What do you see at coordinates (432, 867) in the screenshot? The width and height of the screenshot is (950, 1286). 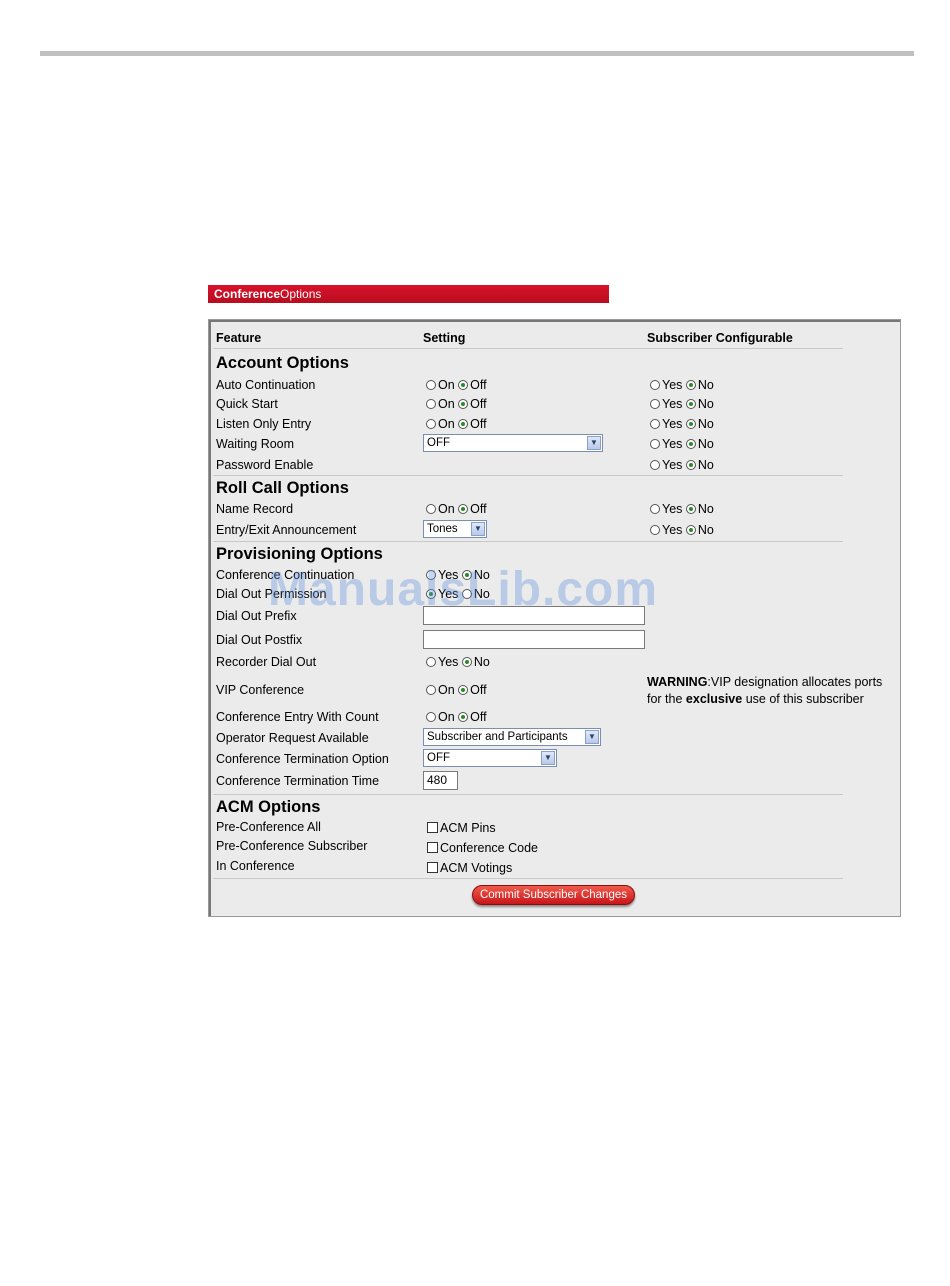 I see `acm-votings-checkbox` at bounding box center [432, 867].